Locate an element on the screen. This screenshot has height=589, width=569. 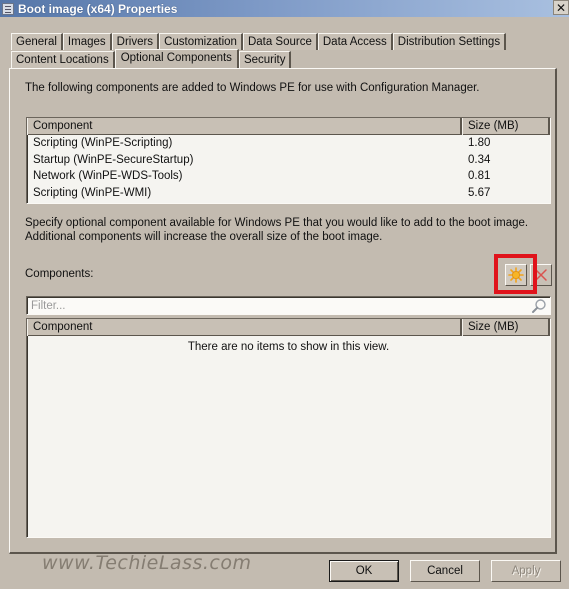
tab-distribution-settings: Distribution Settings is located at coordinates (449, 41).